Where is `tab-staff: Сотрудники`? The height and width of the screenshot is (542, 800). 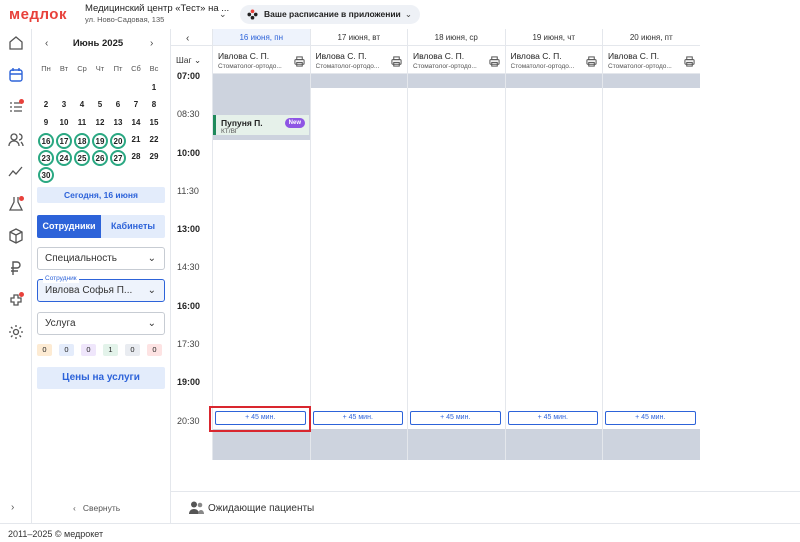
tab-staff: Сотрудники is located at coordinates (69, 226).